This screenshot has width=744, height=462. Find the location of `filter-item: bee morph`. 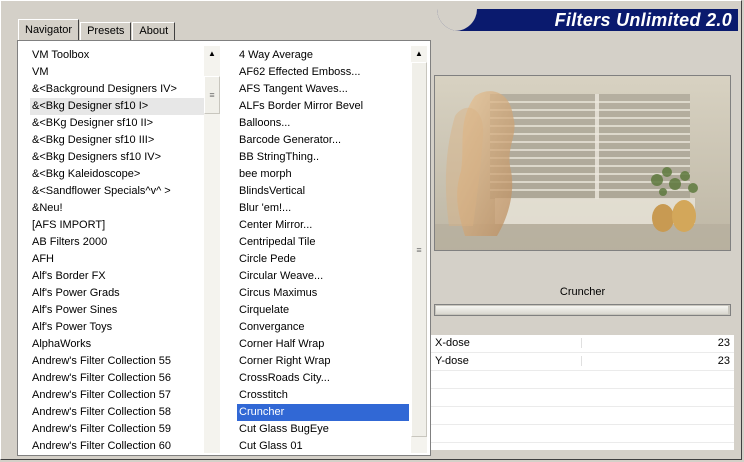

filter-item: bee morph is located at coordinates (323, 174).